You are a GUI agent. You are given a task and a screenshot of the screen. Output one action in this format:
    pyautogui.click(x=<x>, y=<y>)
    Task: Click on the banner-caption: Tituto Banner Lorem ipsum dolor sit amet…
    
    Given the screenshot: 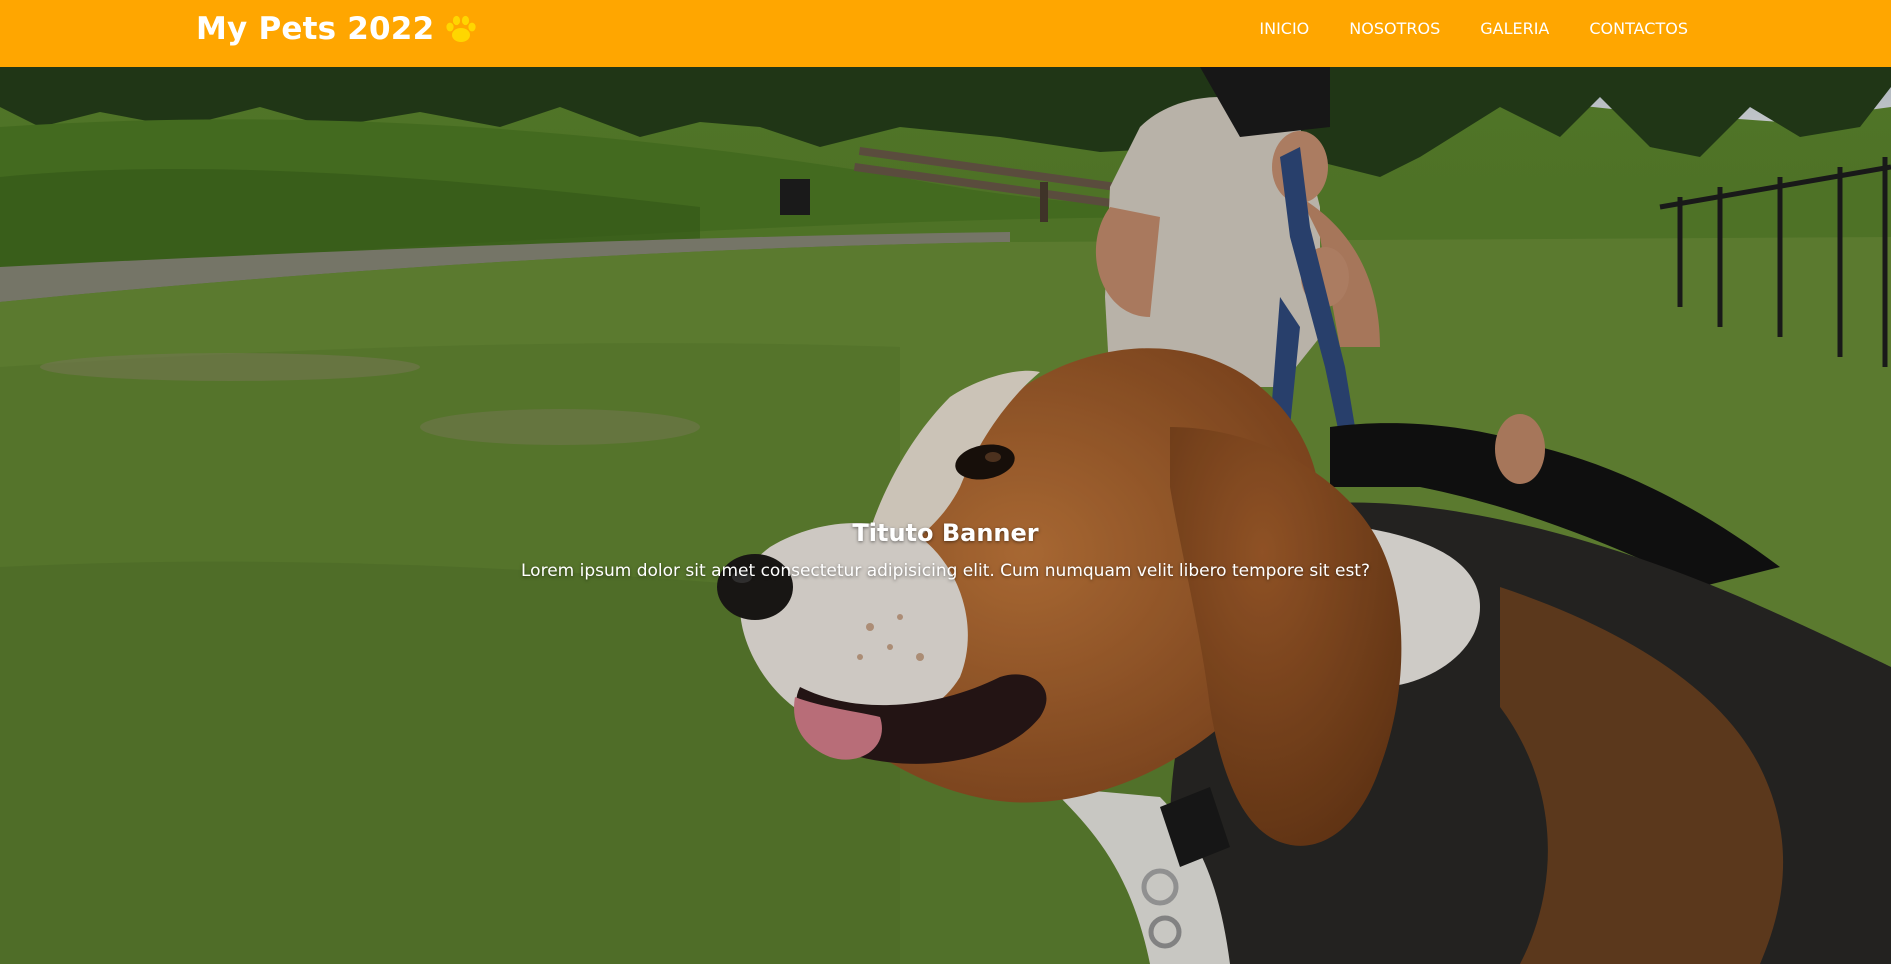 What is the action you would take?
    pyautogui.click(x=945, y=550)
    